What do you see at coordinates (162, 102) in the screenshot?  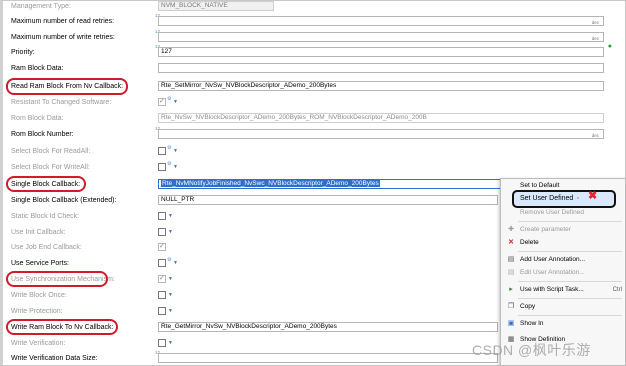 I see `resistant-changed-sw-checkbox: ✓` at bounding box center [162, 102].